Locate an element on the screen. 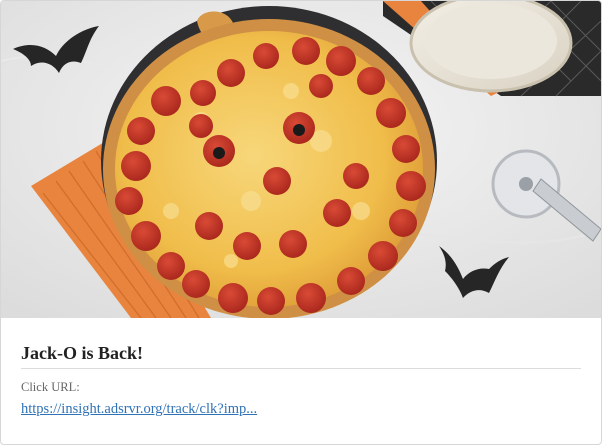 The width and height of the screenshot is (602, 445). serving-pan is located at coordinates (491, 47).